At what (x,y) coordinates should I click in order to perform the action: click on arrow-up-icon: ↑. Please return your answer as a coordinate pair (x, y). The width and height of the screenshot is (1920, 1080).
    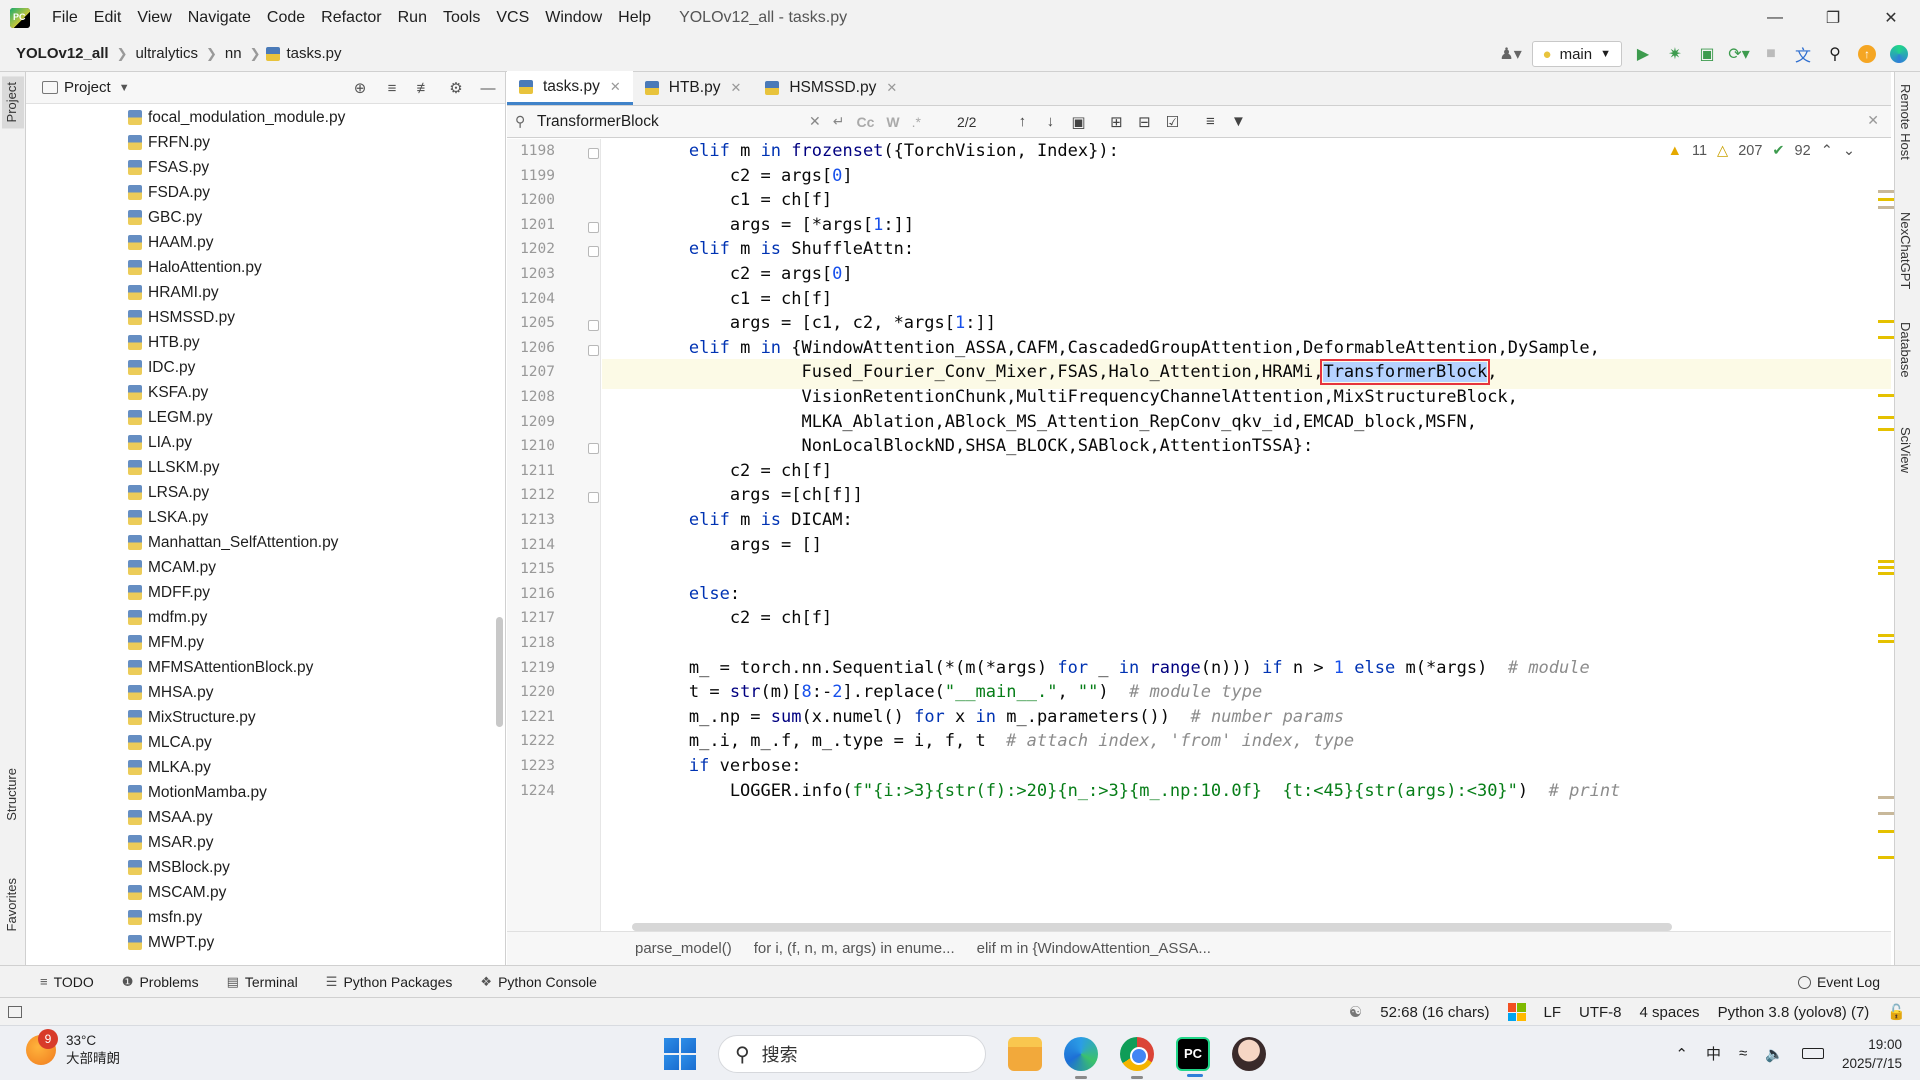
    Looking at the image, I should click on (1022, 121).